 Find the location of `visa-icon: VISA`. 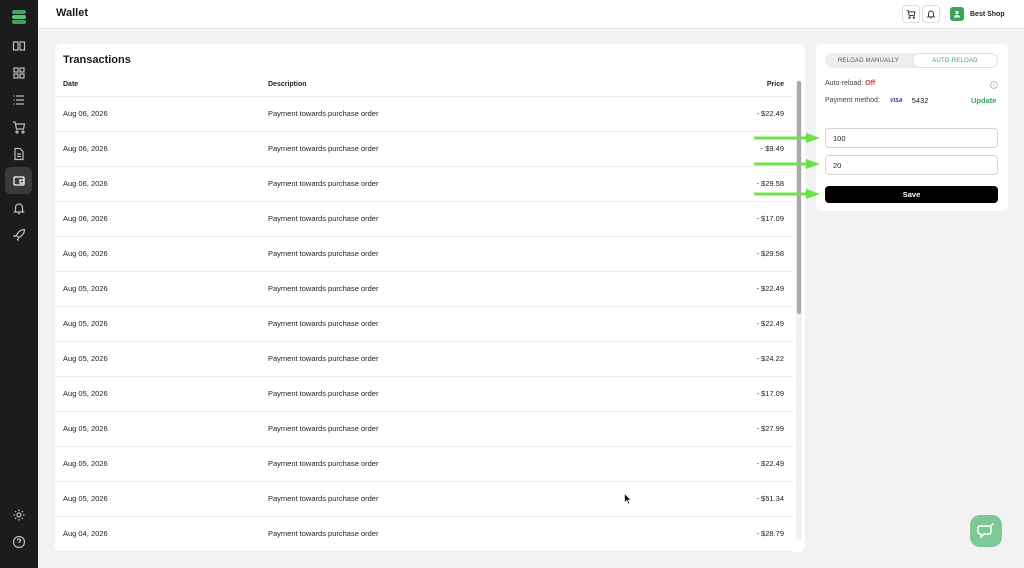

visa-icon: VISA is located at coordinates (896, 100).